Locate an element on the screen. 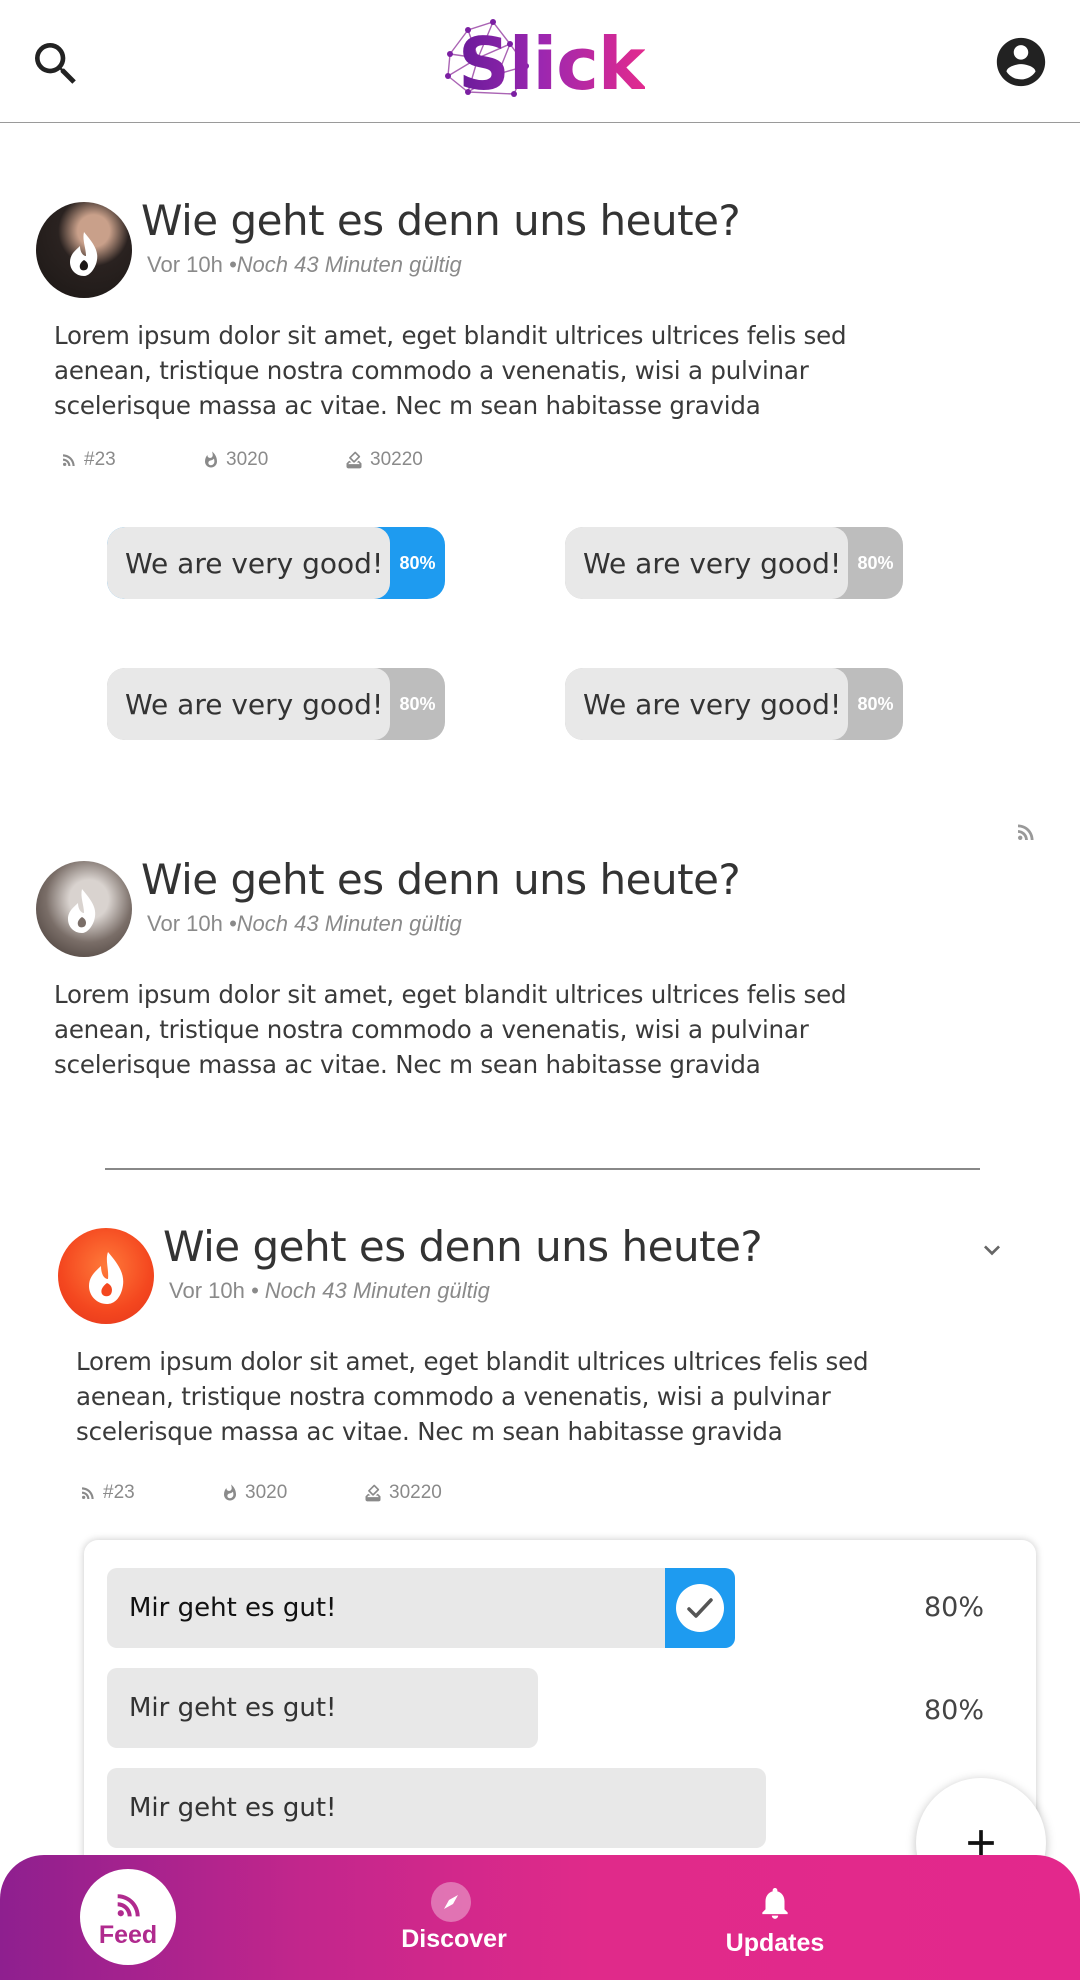 The image size is (1080, 1980). subscribe-feed-button is located at coordinates (1026, 834).